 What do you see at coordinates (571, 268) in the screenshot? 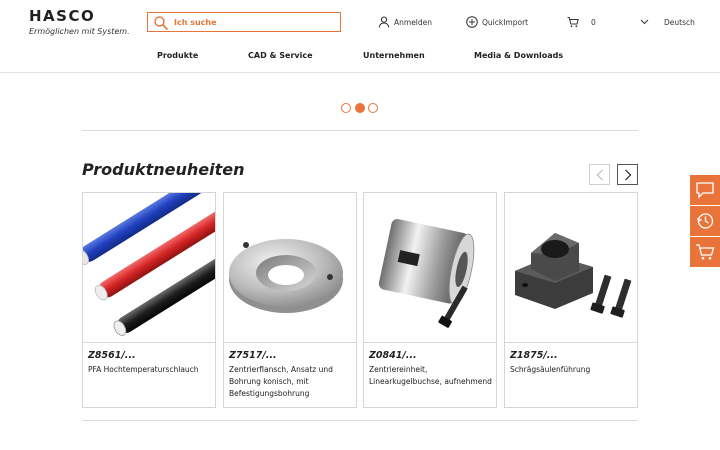
I see `product-image-angle-pin-guide` at bounding box center [571, 268].